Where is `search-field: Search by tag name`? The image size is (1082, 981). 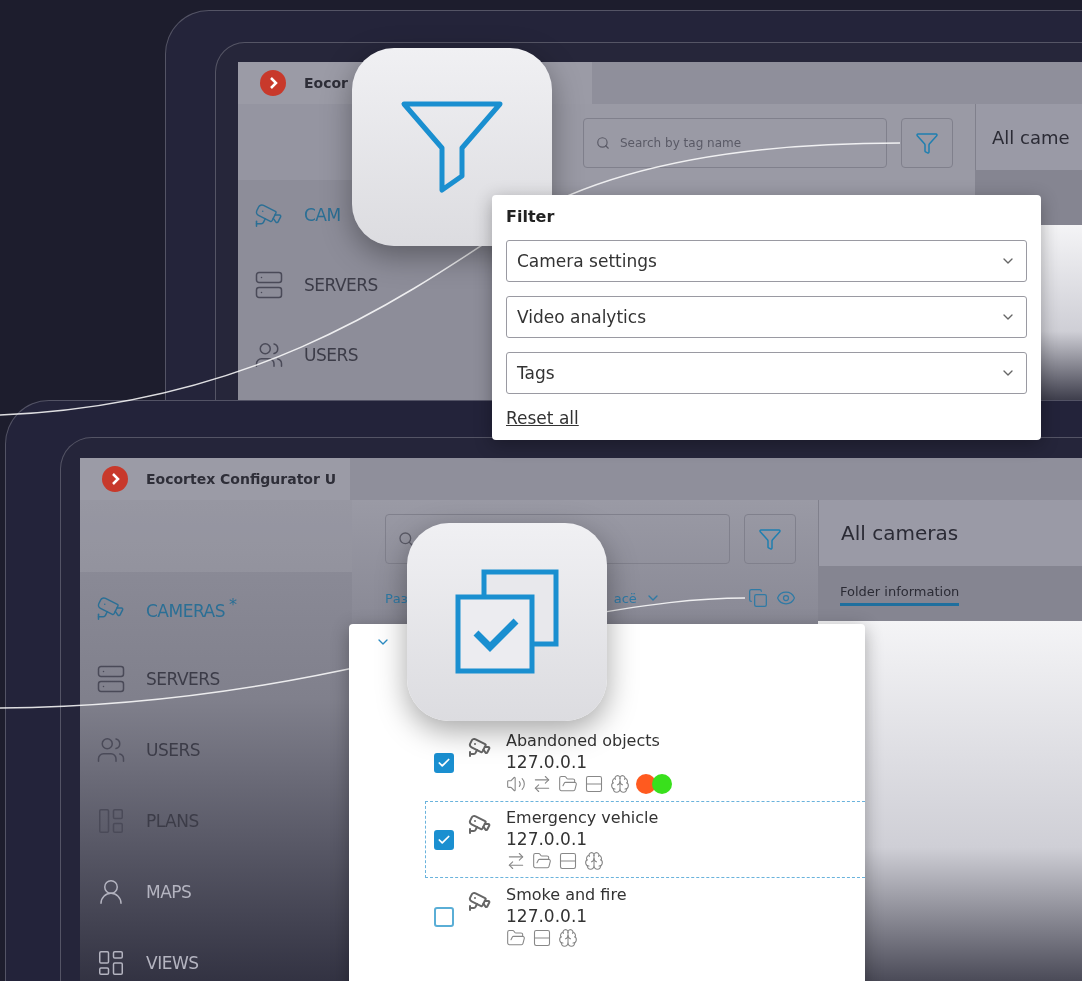 search-field: Search by tag name is located at coordinates (735, 143).